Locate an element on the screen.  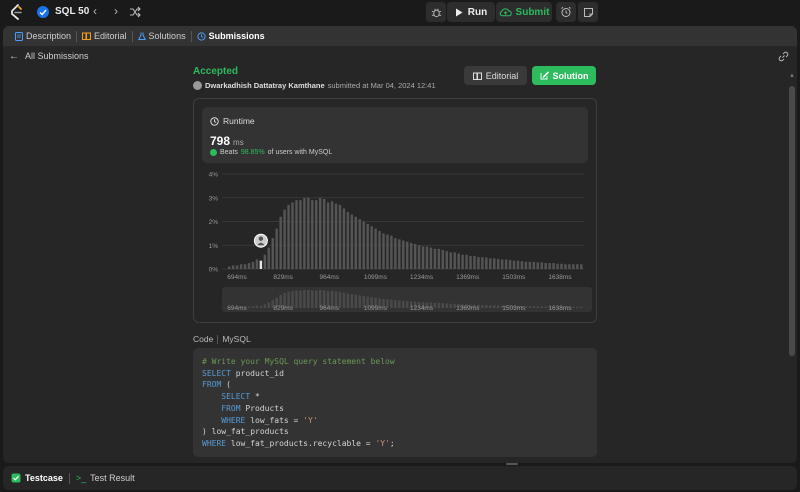
scrollbar-thumb is located at coordinates (792, 221).